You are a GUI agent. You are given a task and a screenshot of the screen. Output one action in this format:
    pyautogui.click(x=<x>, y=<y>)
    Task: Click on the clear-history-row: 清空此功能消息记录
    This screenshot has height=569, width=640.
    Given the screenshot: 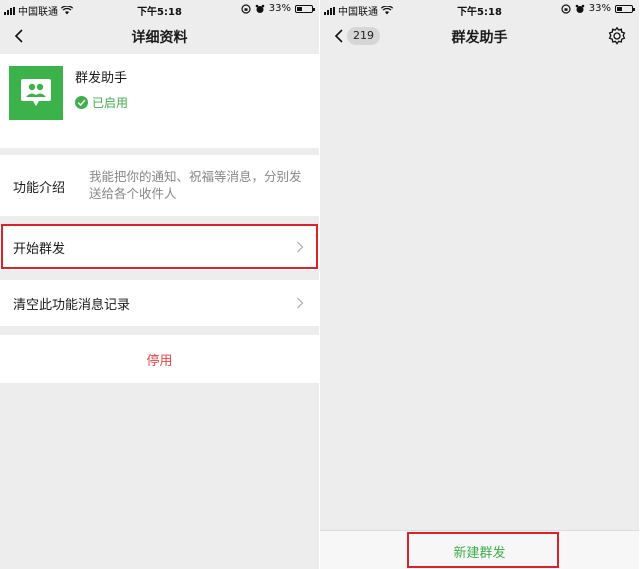 What is the action you would take?
    pyautogui.click(x=159, y=303)
    